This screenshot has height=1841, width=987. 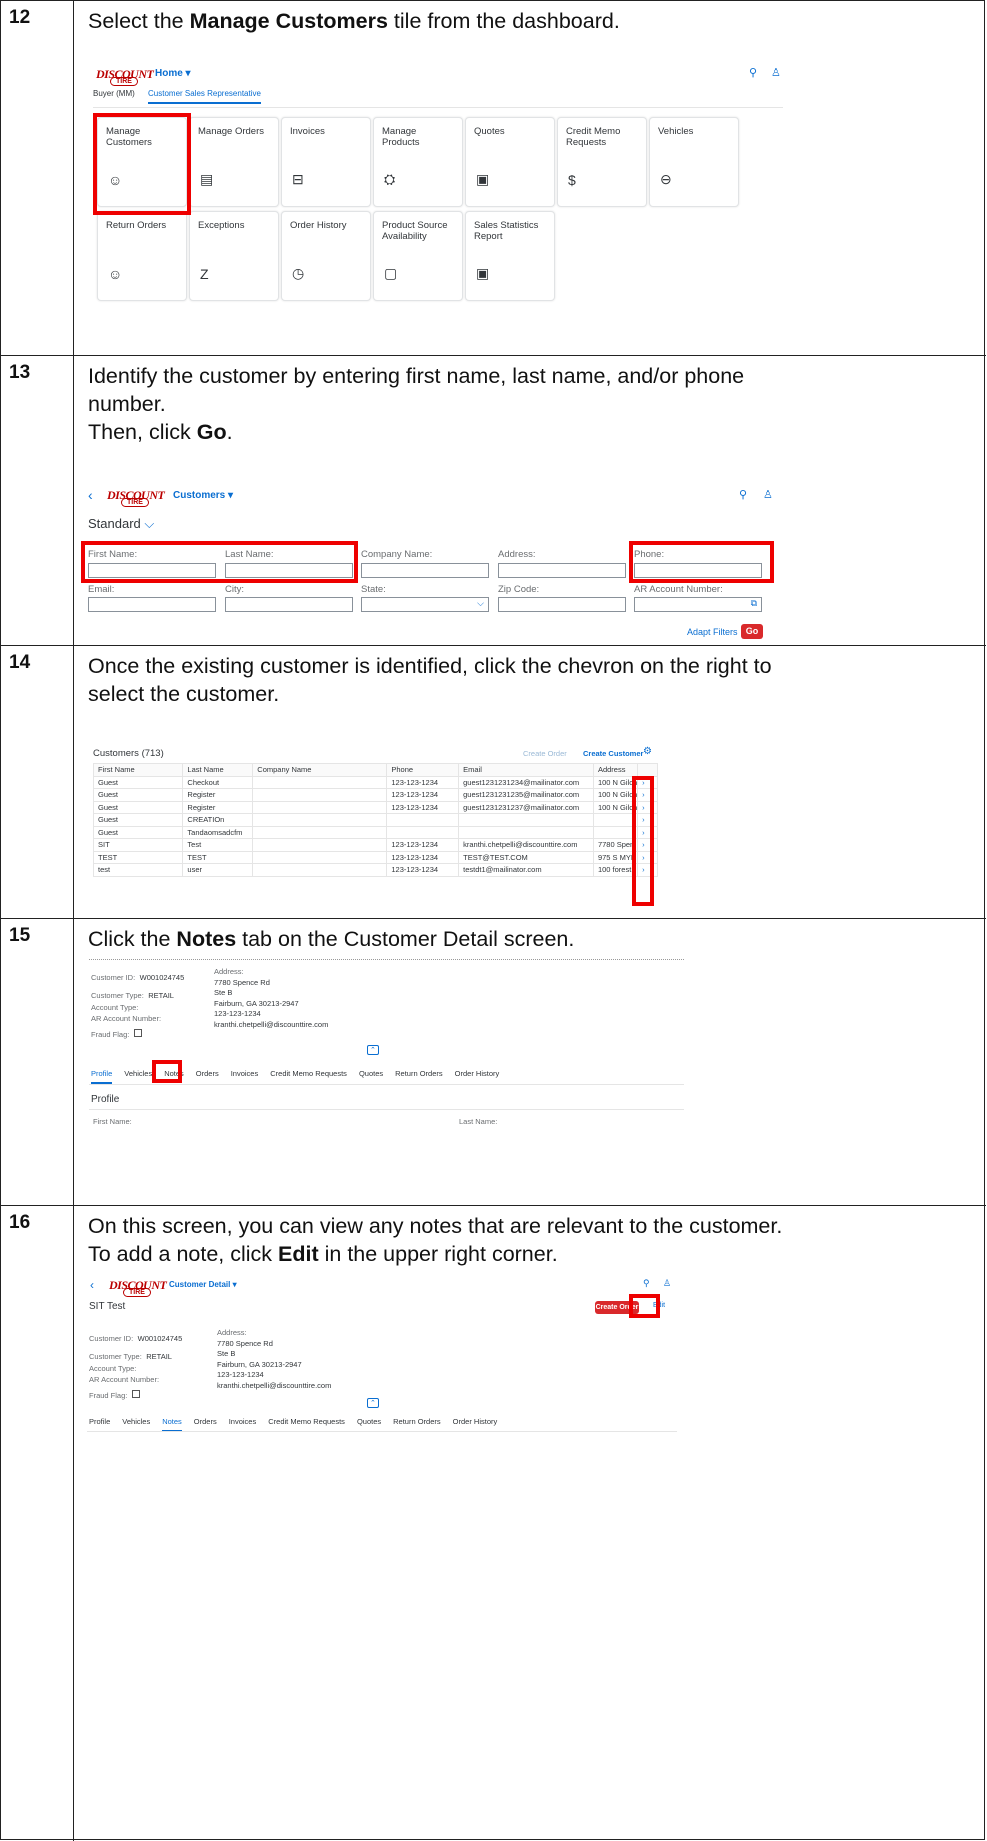 What do you see at coordinates (698, 604) in the screenshot?
I see `ar-account-input: ⧉` at bounding box center [698, 604].